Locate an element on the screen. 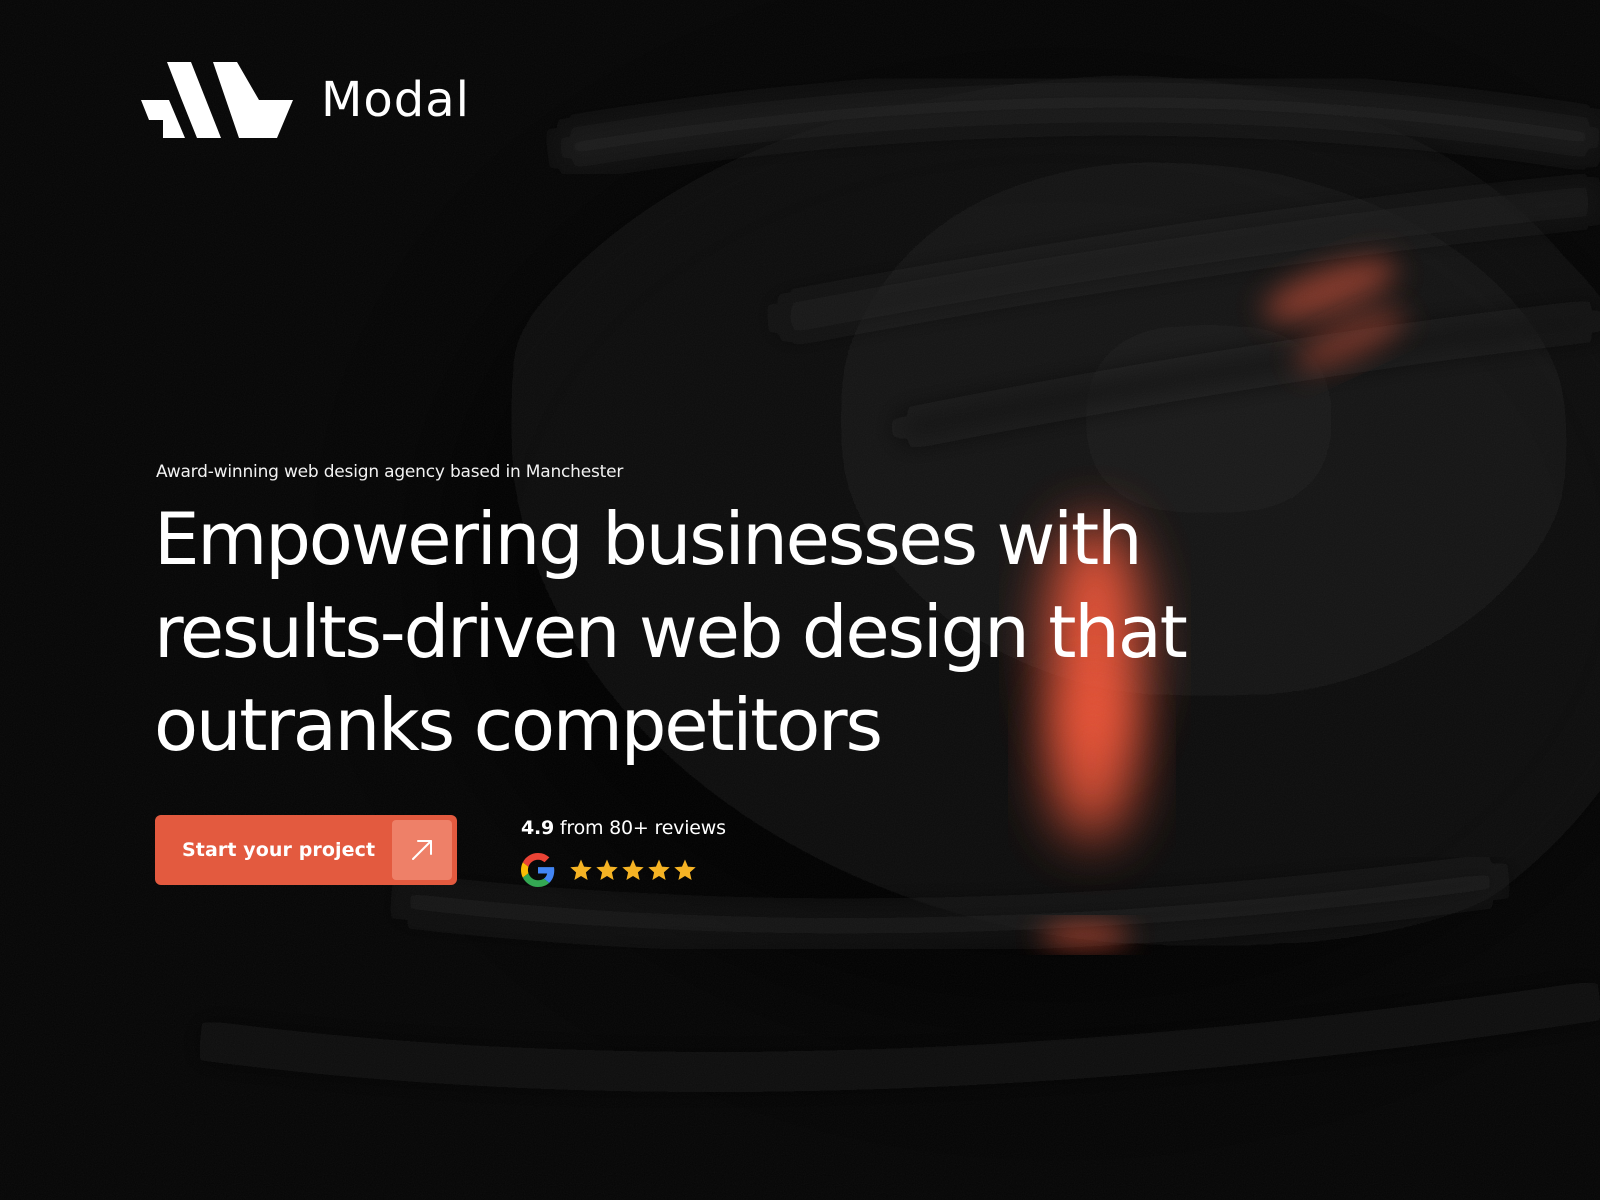 This screenshot has width=1600, height=1200. star-rating is located at coordinates (634, 870).